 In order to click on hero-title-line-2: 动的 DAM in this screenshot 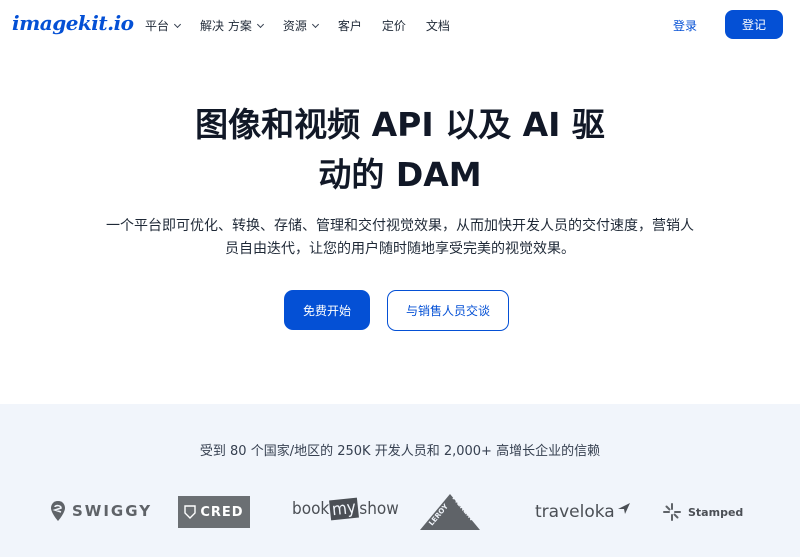, I will do `click(400, 174)`.